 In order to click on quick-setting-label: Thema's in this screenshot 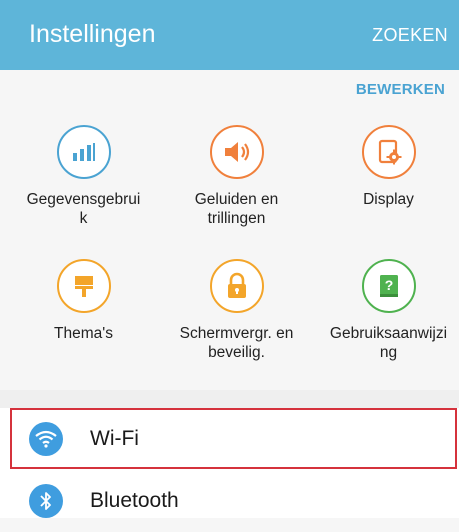, I will do `click(83, 333)`.